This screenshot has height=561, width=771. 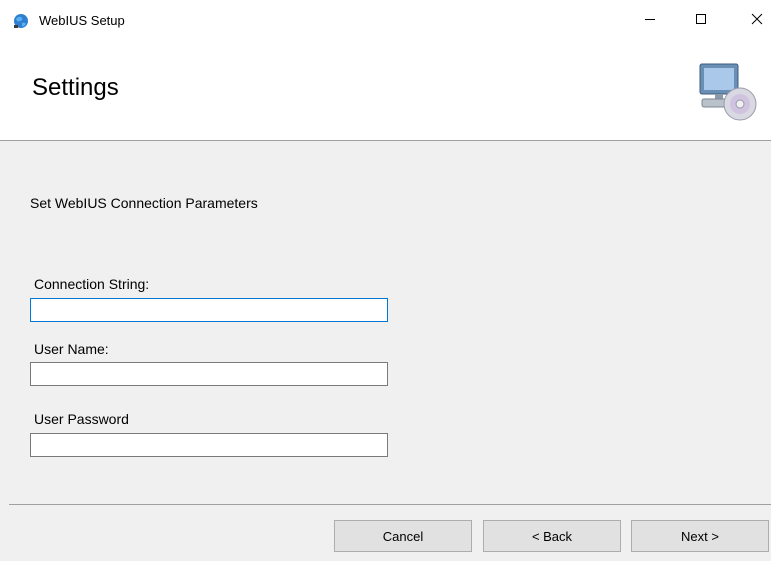 I want to click on section-heading: Set WebIUS Connection Parameters, so click(x=144, y=203).